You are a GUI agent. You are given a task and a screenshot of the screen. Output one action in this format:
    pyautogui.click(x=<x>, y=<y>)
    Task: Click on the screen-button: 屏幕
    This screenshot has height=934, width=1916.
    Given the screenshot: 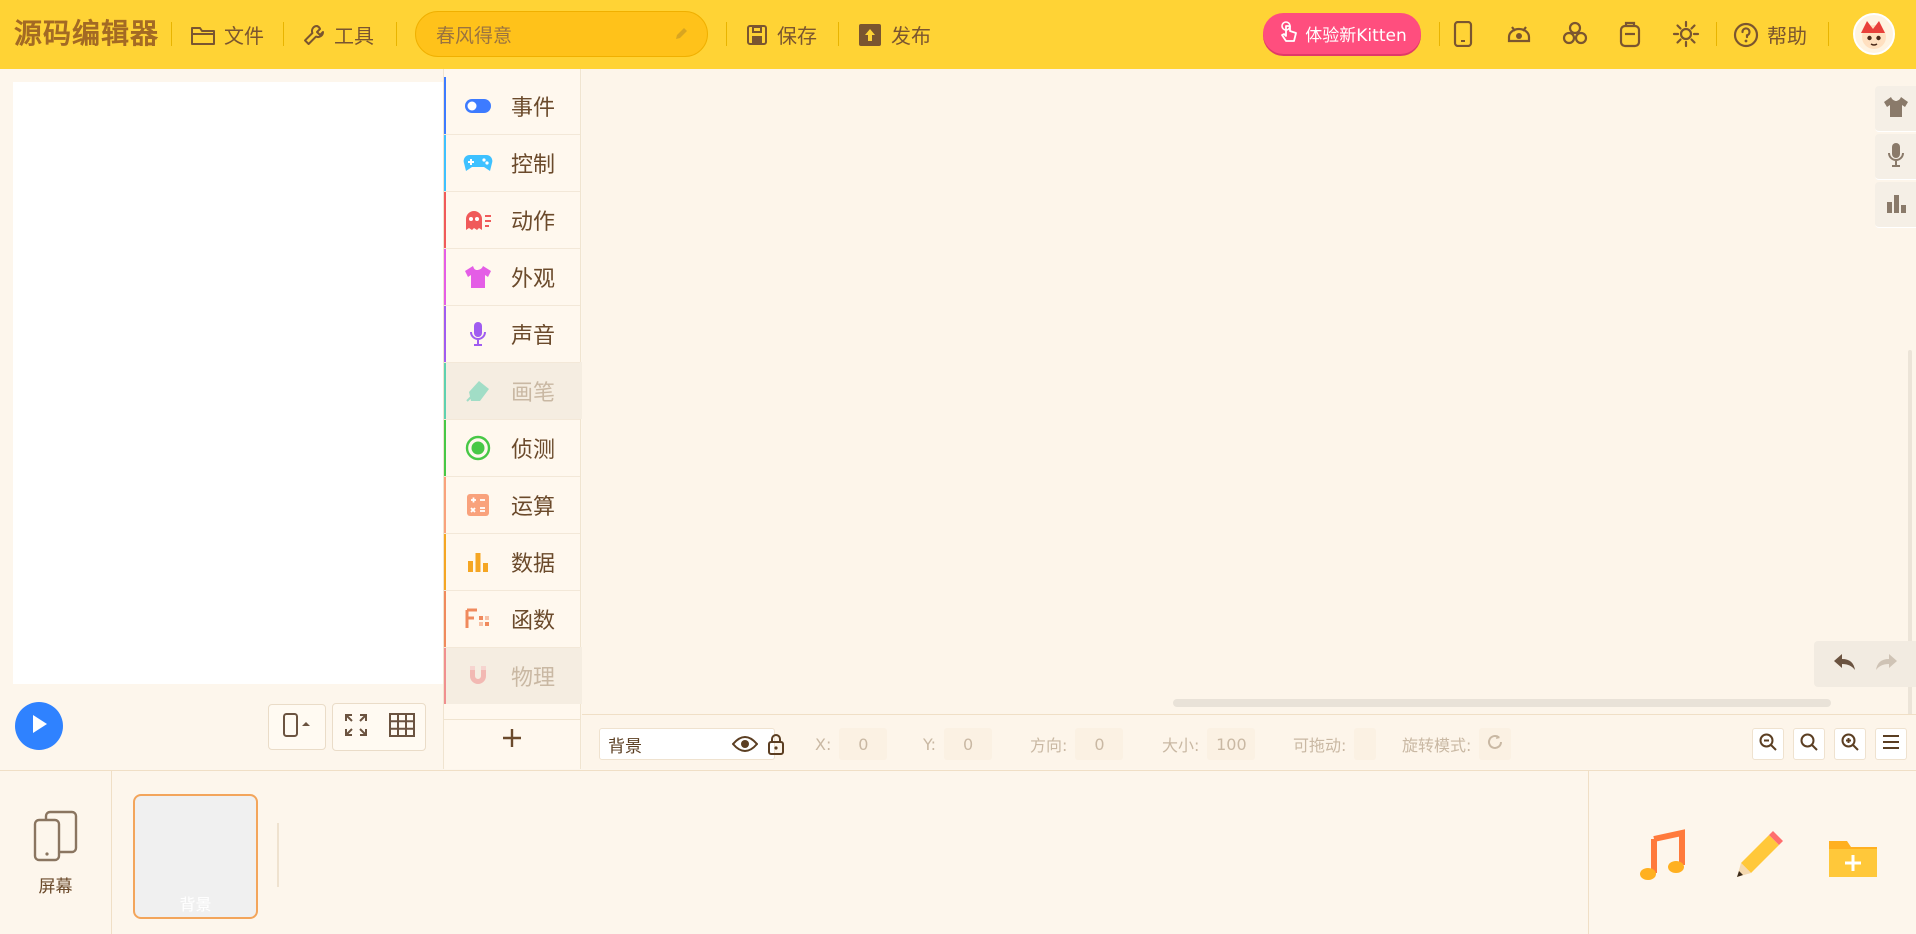 What is the action you would take?
    pyautogui.click(x=56, y=852)
    